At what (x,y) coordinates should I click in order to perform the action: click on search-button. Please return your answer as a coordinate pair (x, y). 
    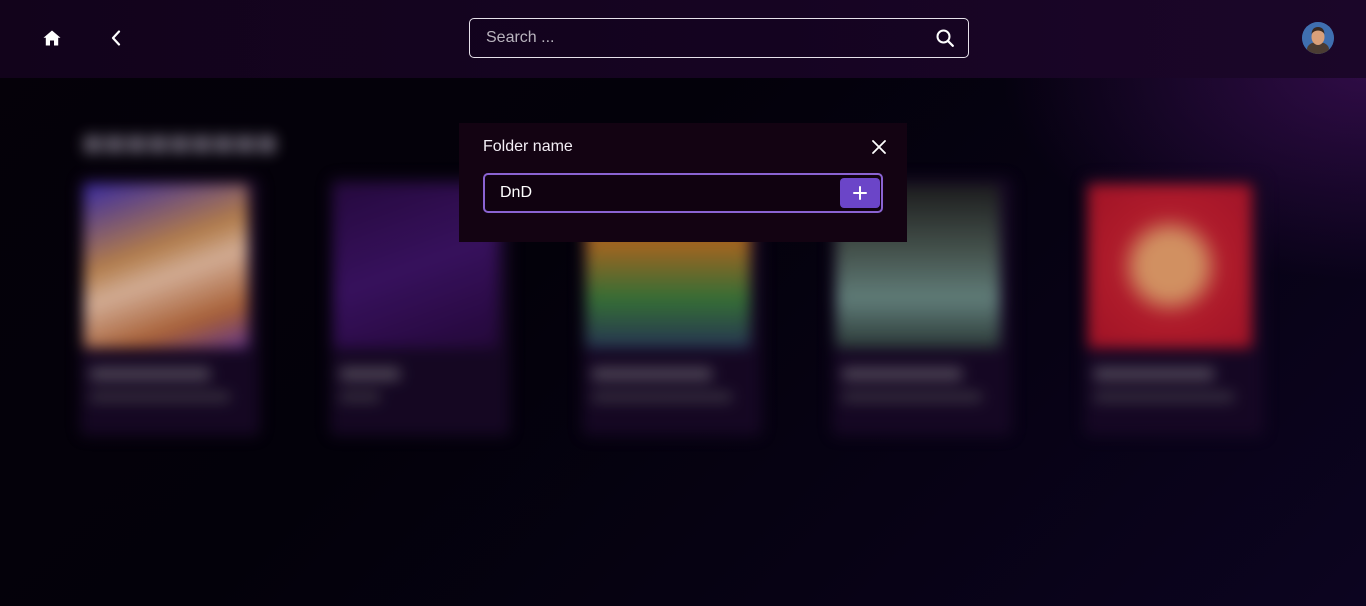
    Looking at the image, I should click on (945, 38).